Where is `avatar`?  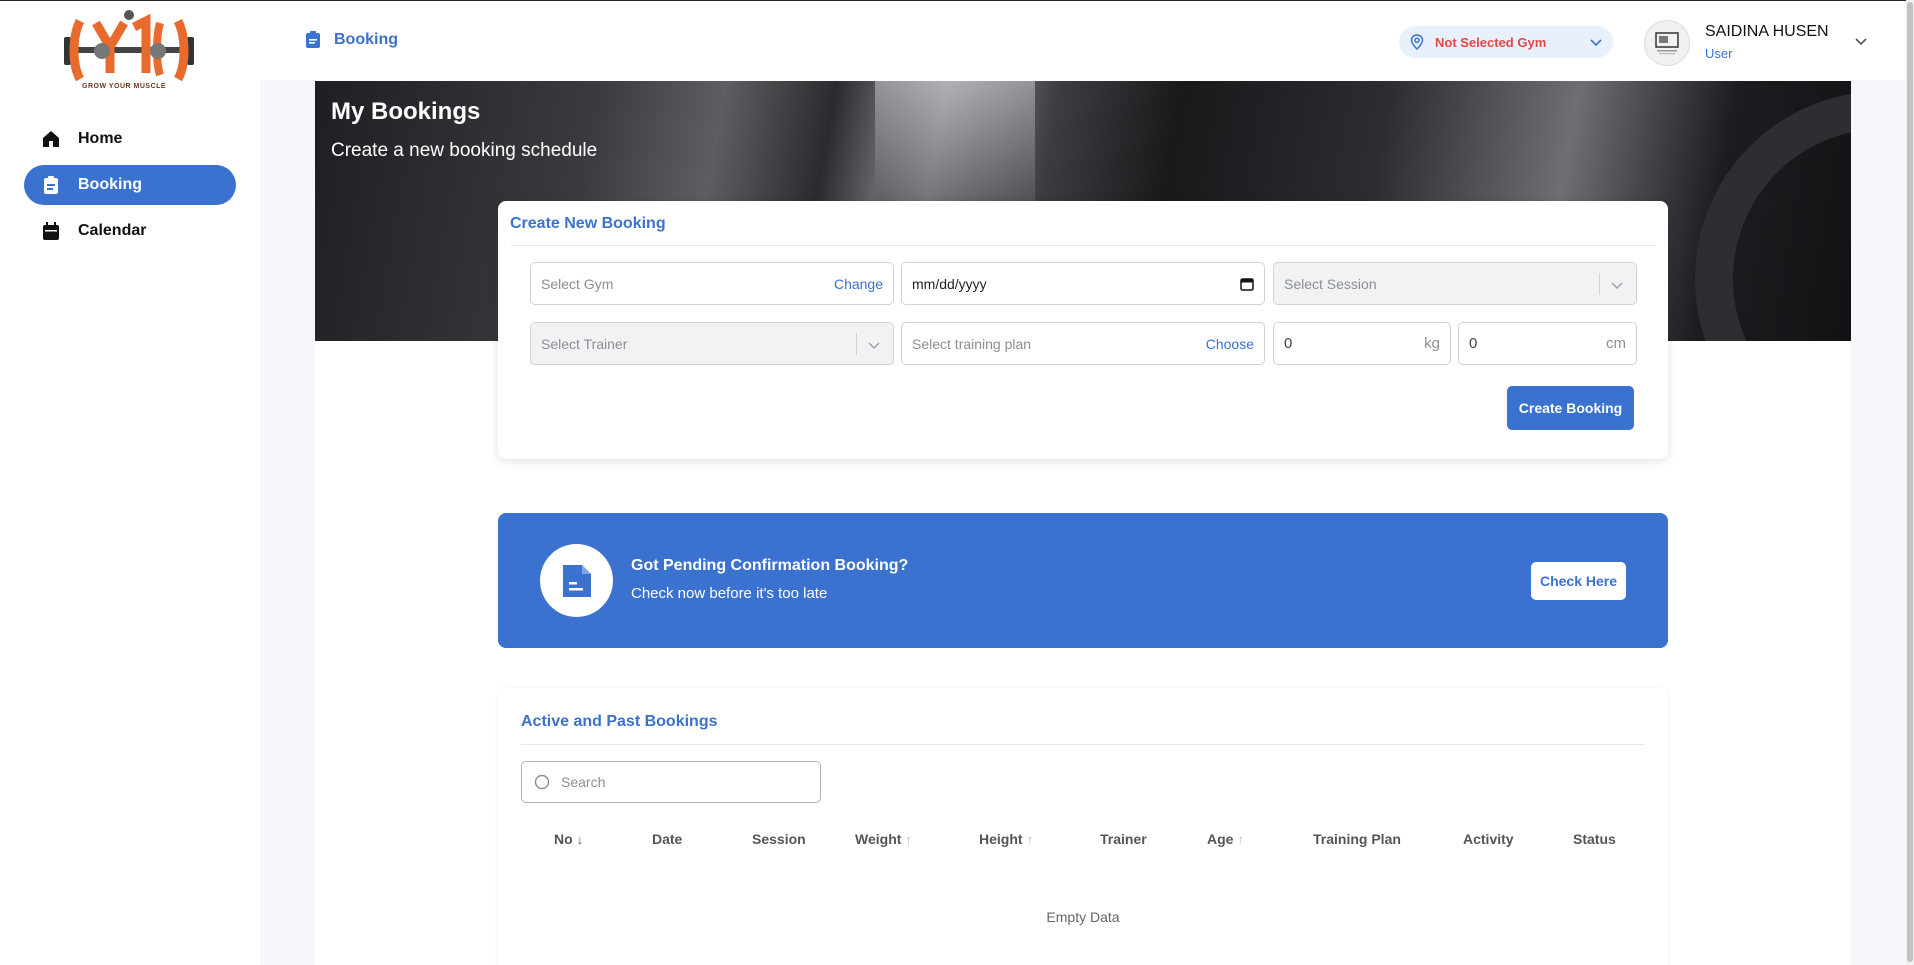 avatar is located at coordinates (1667, 43).